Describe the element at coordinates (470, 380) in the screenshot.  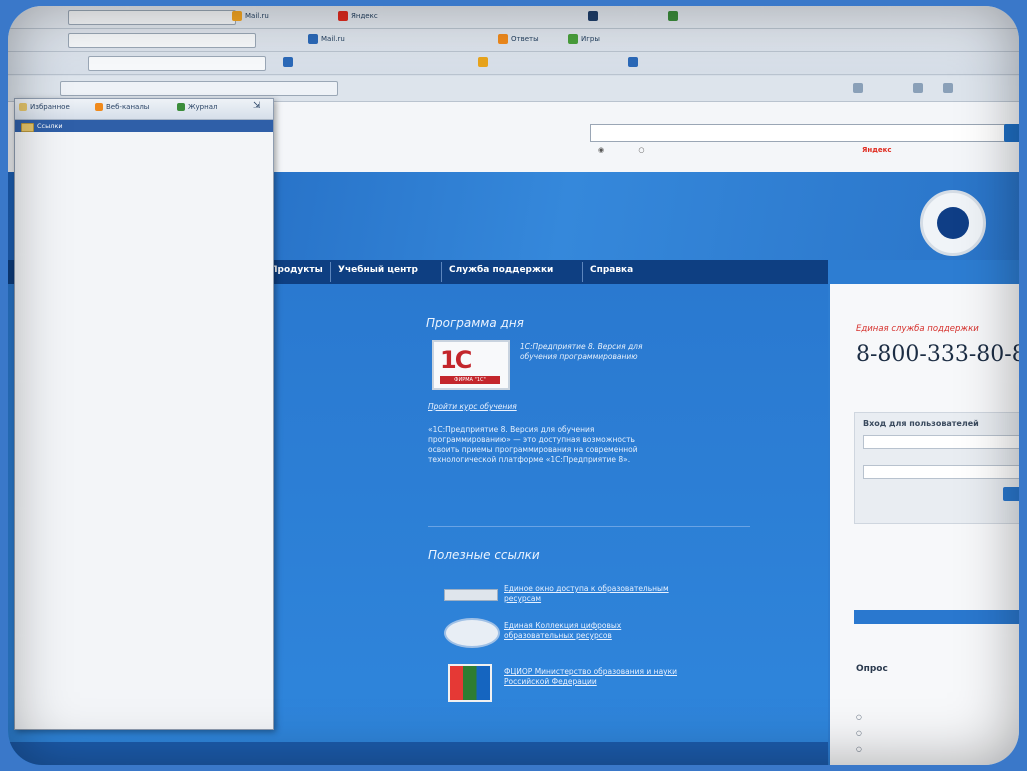
I see `onec-logo-sub: ФИРМА "1С"` at that location.